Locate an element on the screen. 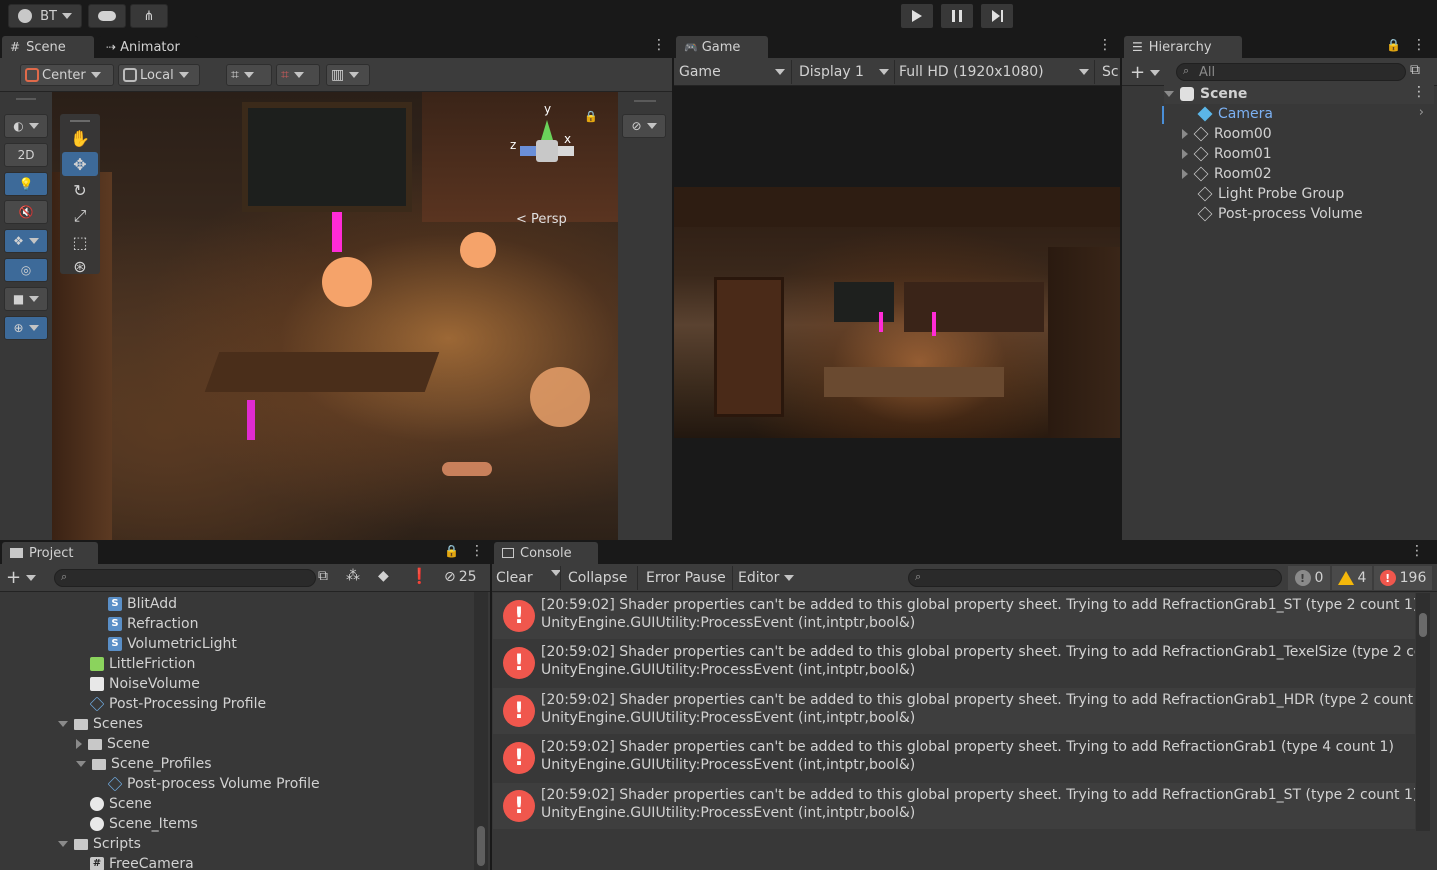 Image resolution: width=1437 pixels, height=870 pixels. transform-tool: ⊛ is located at coordinates (80, 266).